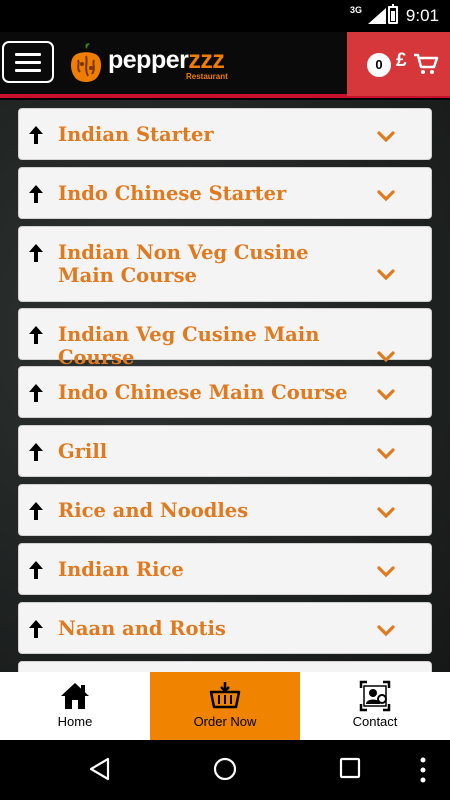 The width and height of the screenshot is (450, 800). Describe the element at coordinates (75, 696) in the screenshot. I see `home-icon` at that location.